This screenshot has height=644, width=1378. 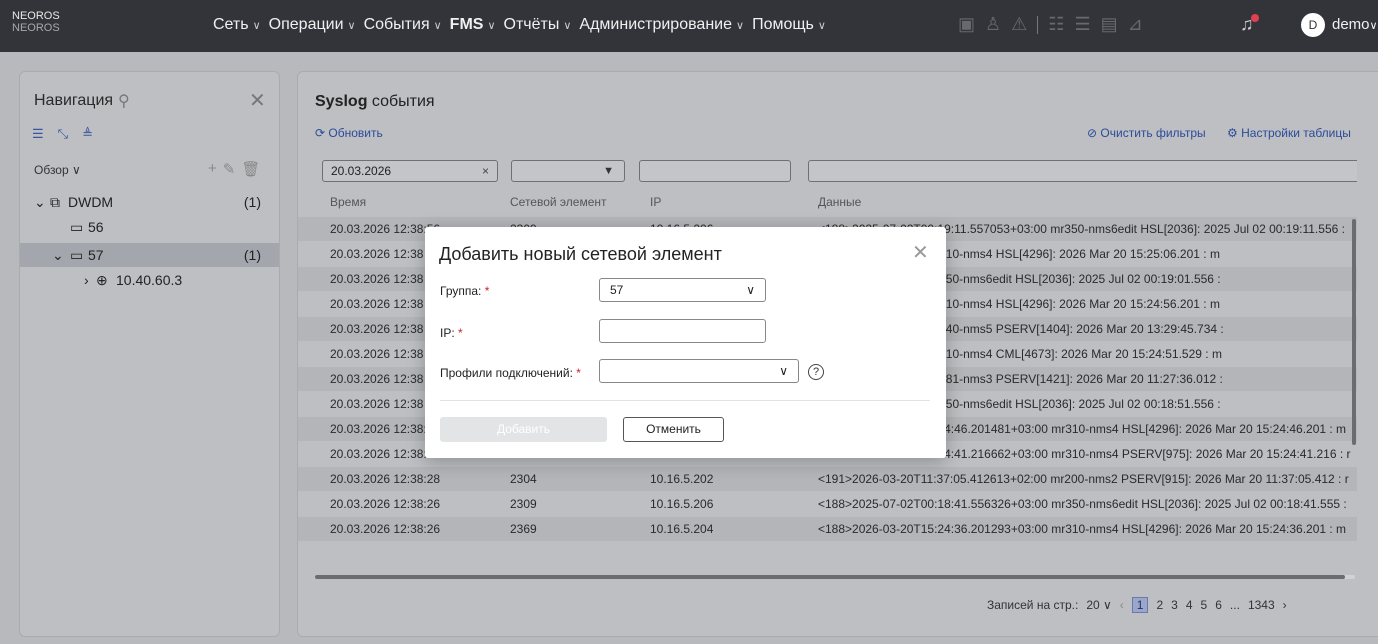 I want to click on refresh-icon: ⟳, so click(x=320, y=133).